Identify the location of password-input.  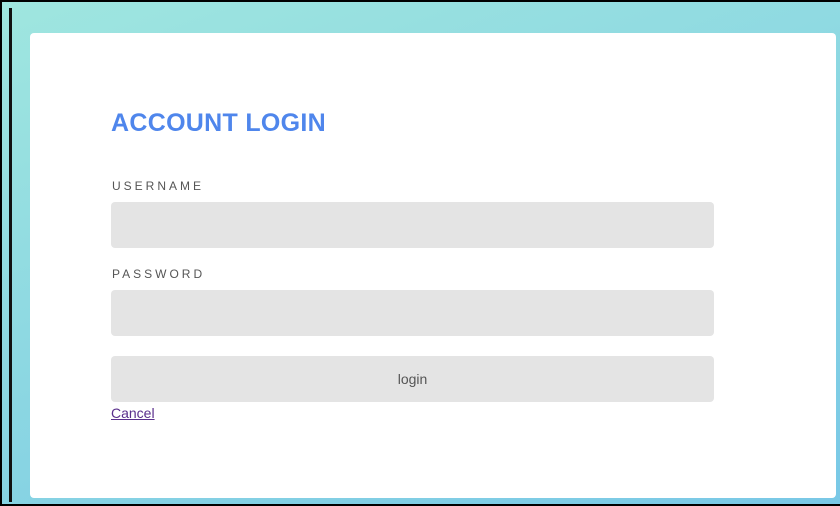
(412, 313).